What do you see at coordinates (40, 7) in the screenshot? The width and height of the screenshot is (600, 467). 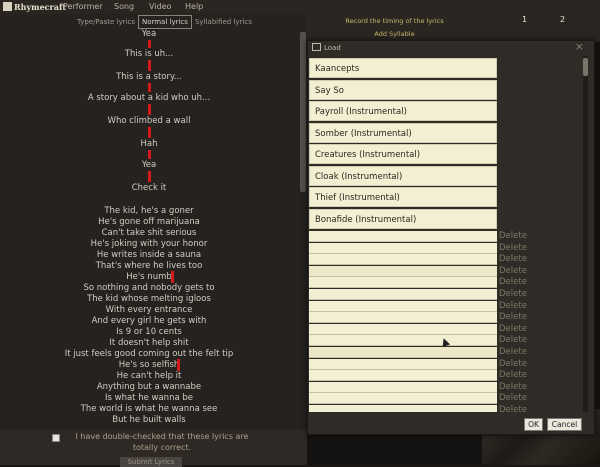 I see `logo-text: Rhymecraft` at bounding box center [40, 7].